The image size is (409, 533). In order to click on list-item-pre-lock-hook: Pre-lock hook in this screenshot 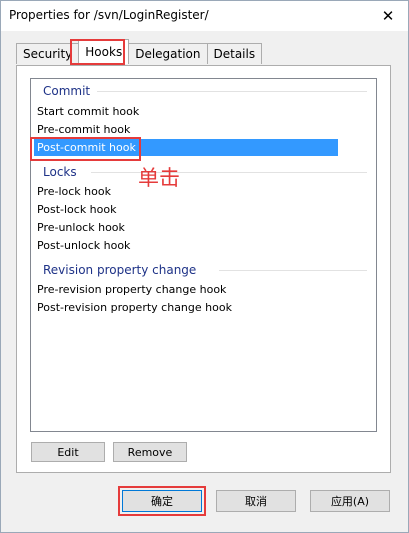, I will do `click(186, 191)`.